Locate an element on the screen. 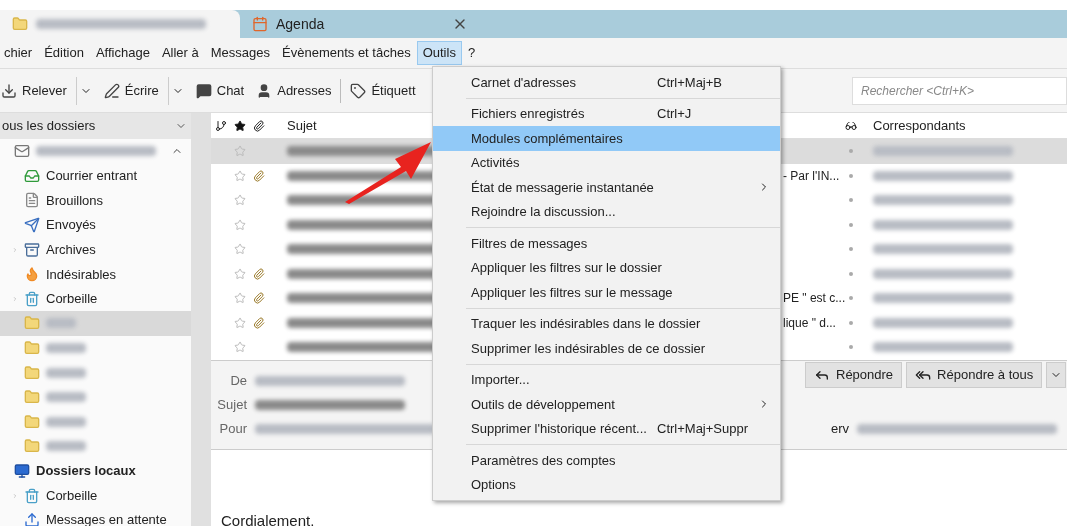 The image size is (1067, 526). header-label: Sujet is located at coordinates (231, 404).